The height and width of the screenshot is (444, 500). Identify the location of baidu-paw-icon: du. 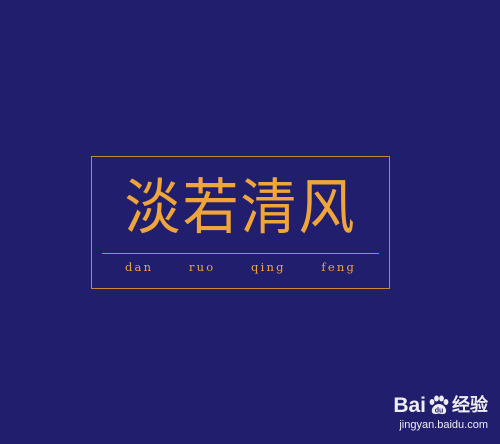
(438, 406).